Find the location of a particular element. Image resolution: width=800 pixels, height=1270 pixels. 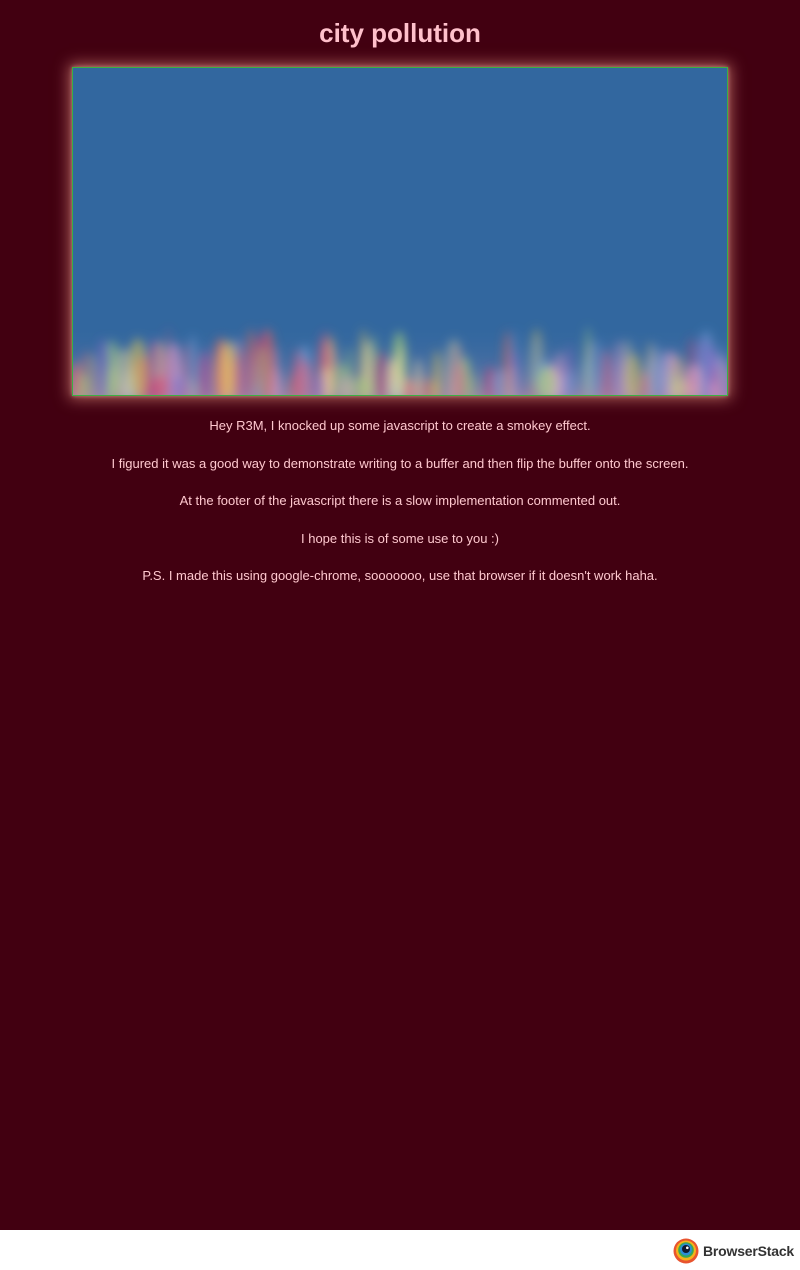

browserstack-brand-name: BrowserStack is located at coordinates (748, 1251).